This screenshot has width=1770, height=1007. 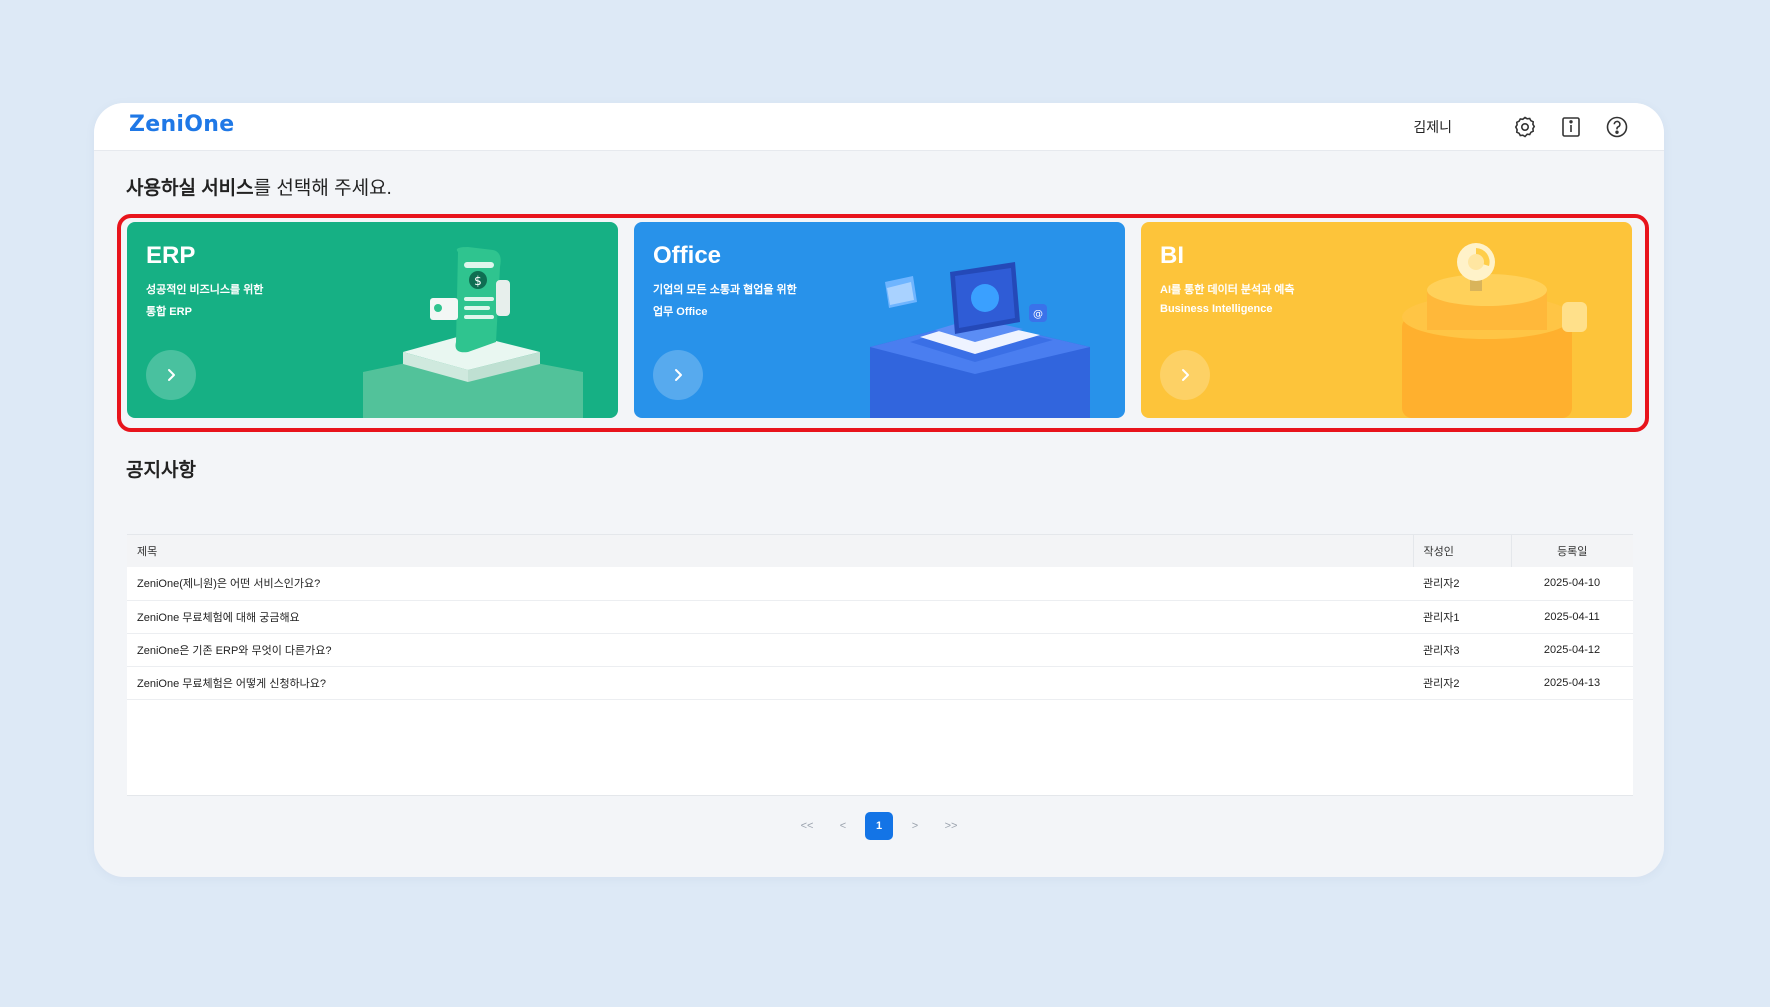 I want to click on erp-service-card: ERP 성공적인 비즈니스를 위한 통합 ERP $, so click(x=372, y=320).